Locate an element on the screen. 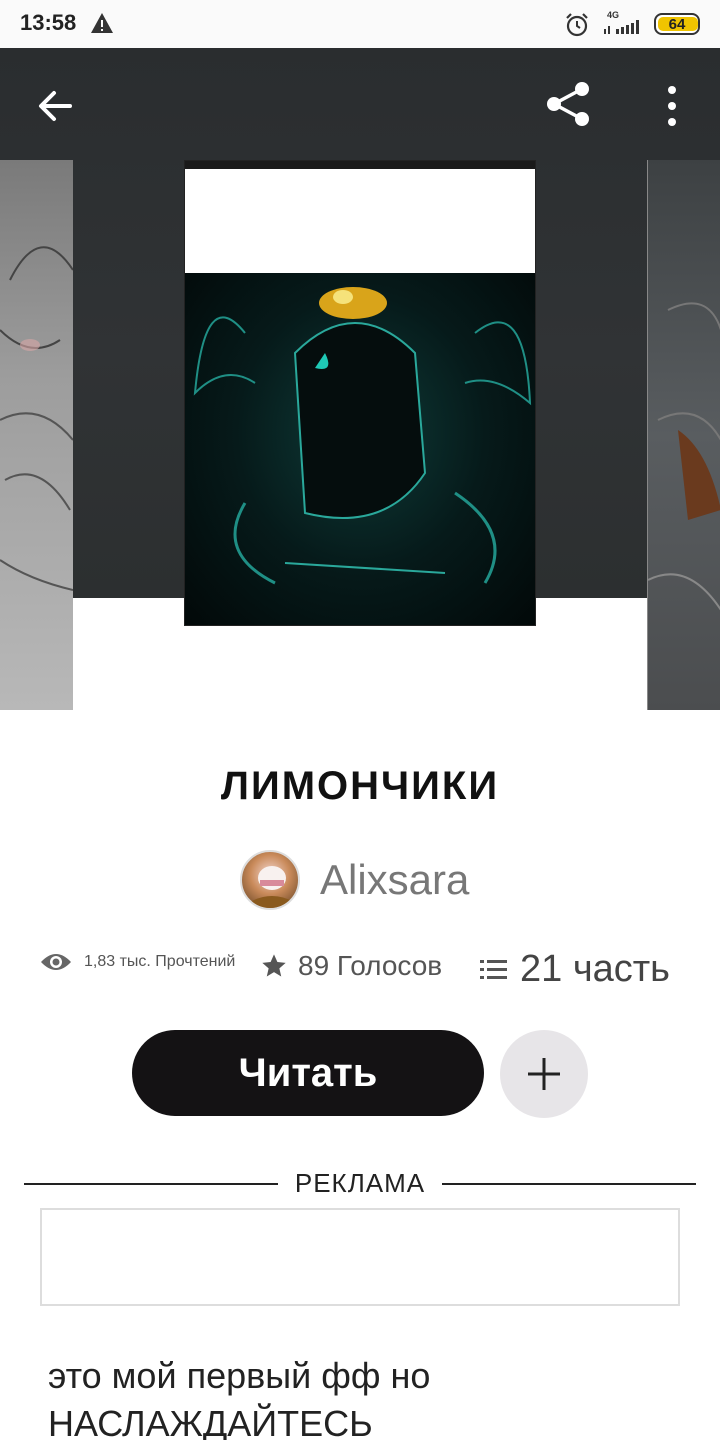 Image resolution: width=720 pixels, height=1440 pixels. eye-icon is located at coordinates (56, 962).